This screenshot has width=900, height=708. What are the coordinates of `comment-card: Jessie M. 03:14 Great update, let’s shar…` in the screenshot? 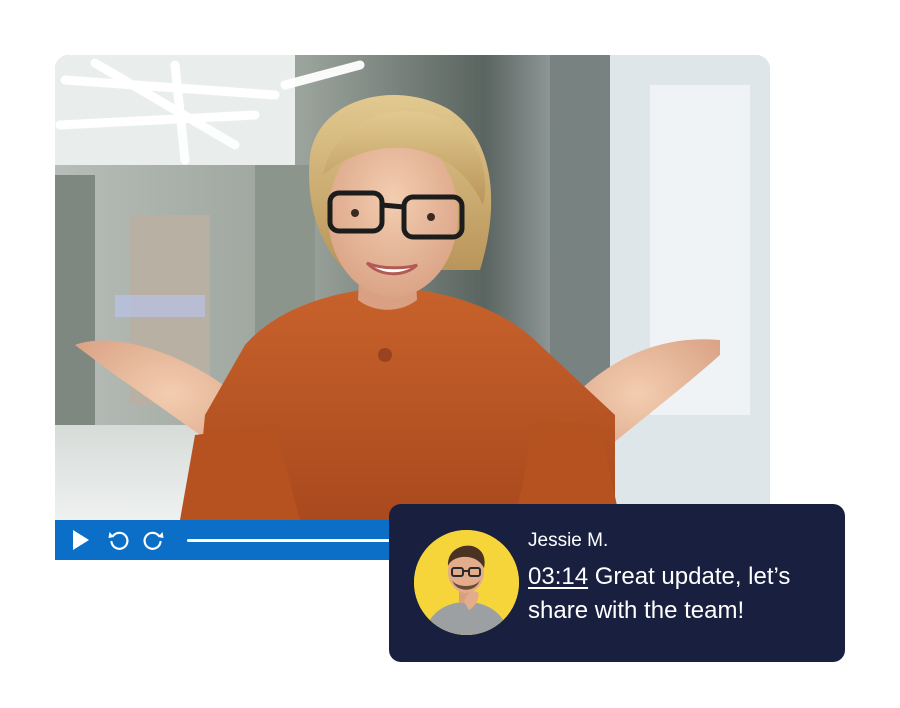 It's located at (617, 583).